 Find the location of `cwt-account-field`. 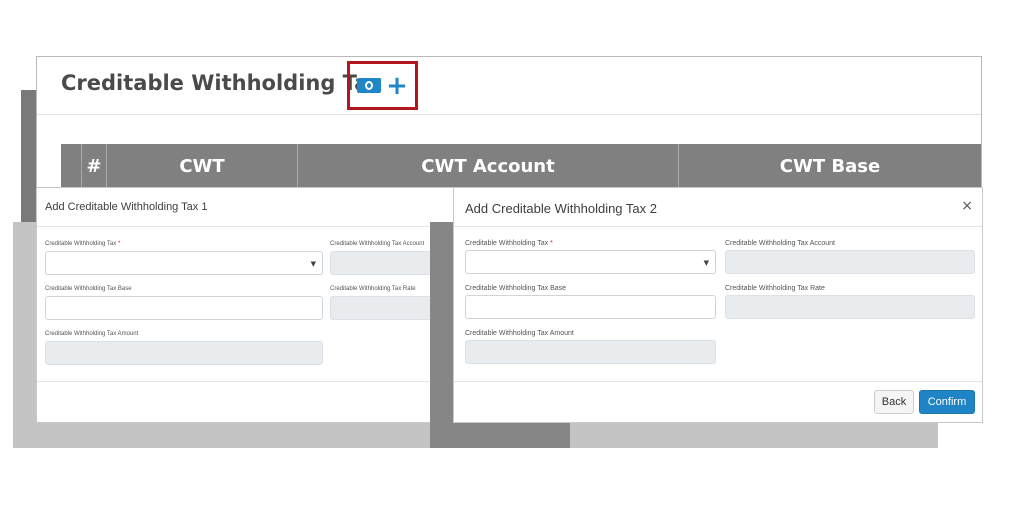

cwt-account-field is located at coordinates (850, 262).